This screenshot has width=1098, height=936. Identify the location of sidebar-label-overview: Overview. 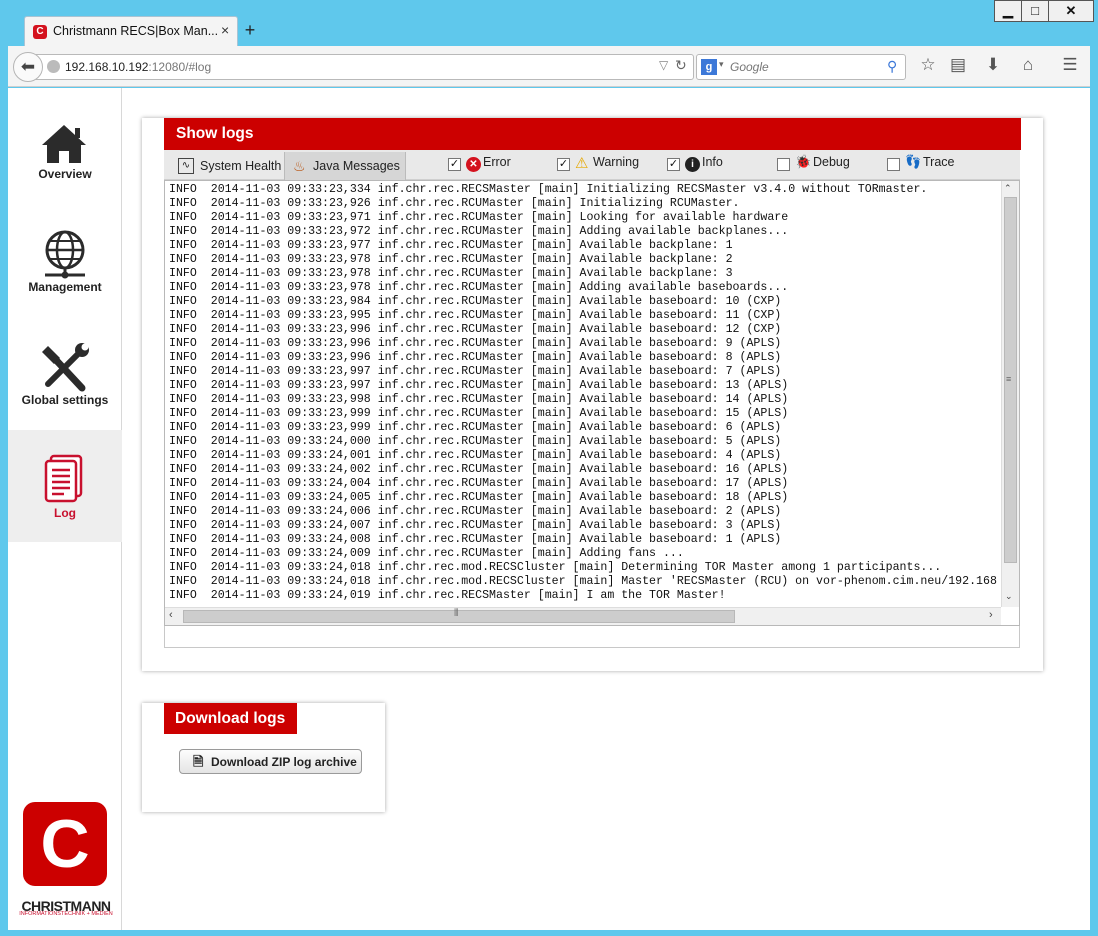
(65, 174).